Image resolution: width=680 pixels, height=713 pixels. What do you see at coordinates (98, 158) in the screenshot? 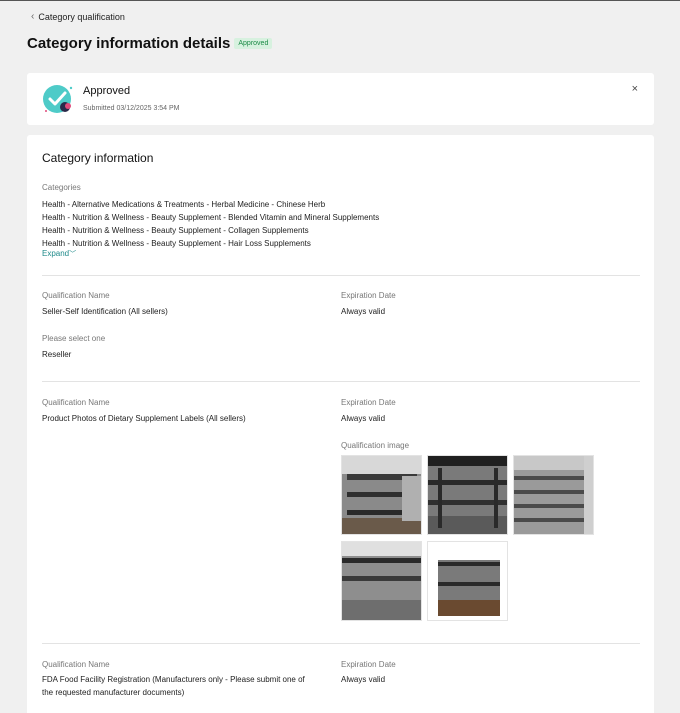
I see `section-title: Category information` at bounding box center [98, 158].